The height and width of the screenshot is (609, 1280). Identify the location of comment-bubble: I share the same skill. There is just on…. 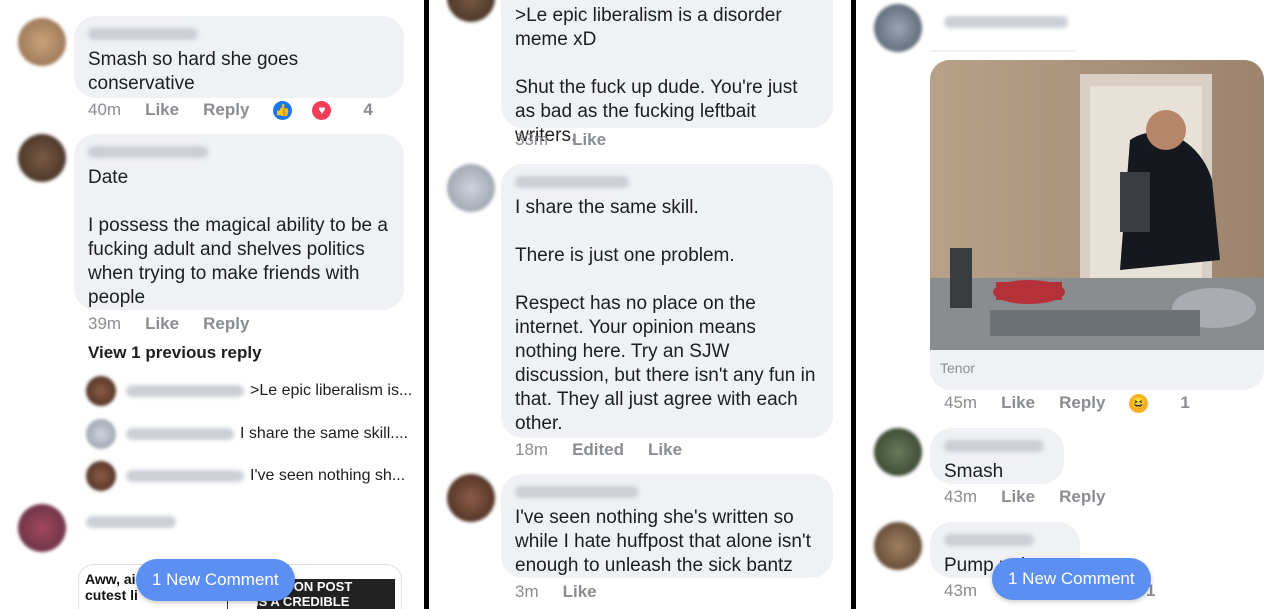
(667, 301).